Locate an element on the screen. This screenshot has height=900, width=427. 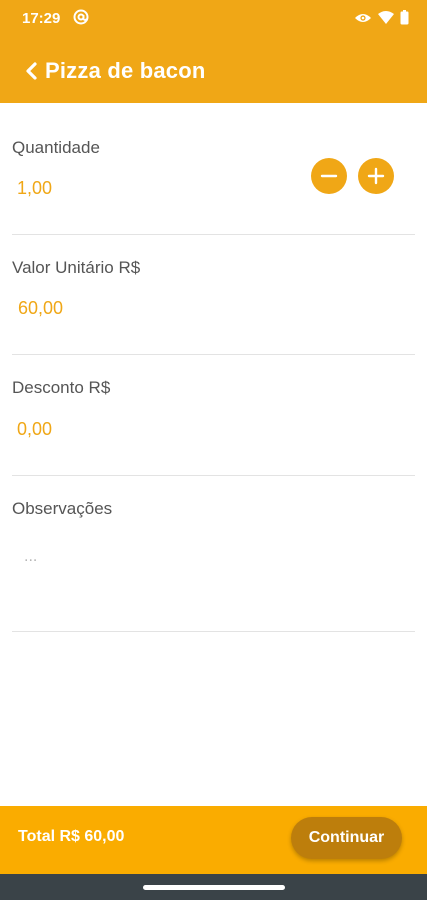
status-time: 17:29 is located at coordinates (41, 18).